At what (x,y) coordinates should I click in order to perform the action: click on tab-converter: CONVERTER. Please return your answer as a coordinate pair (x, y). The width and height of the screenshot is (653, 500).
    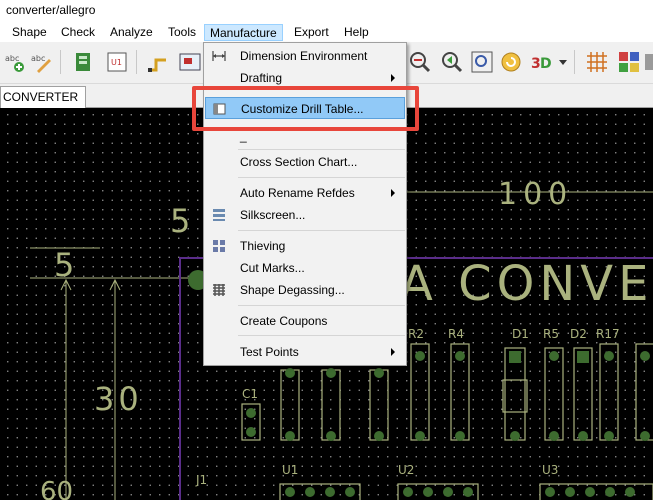
    Looking at the image, I should click on (43, 97).